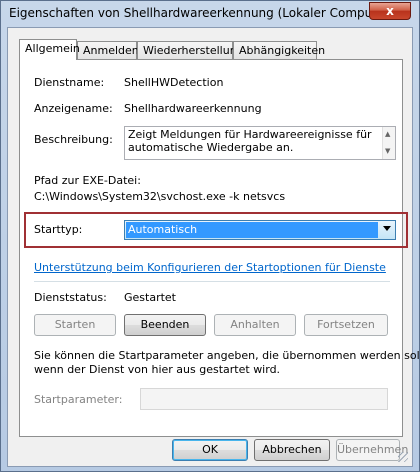  What do you see at coordinates (150, 297) in the screenshot?
I see `service-status-value: Gestartet` at bounding box center [150, 297].